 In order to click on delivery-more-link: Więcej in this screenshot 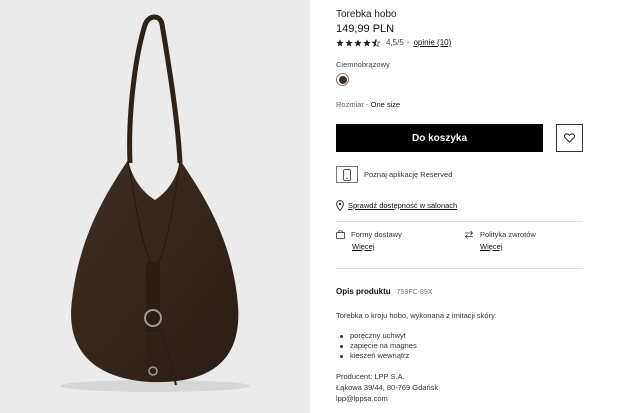, I will do `click(377, 246)`.